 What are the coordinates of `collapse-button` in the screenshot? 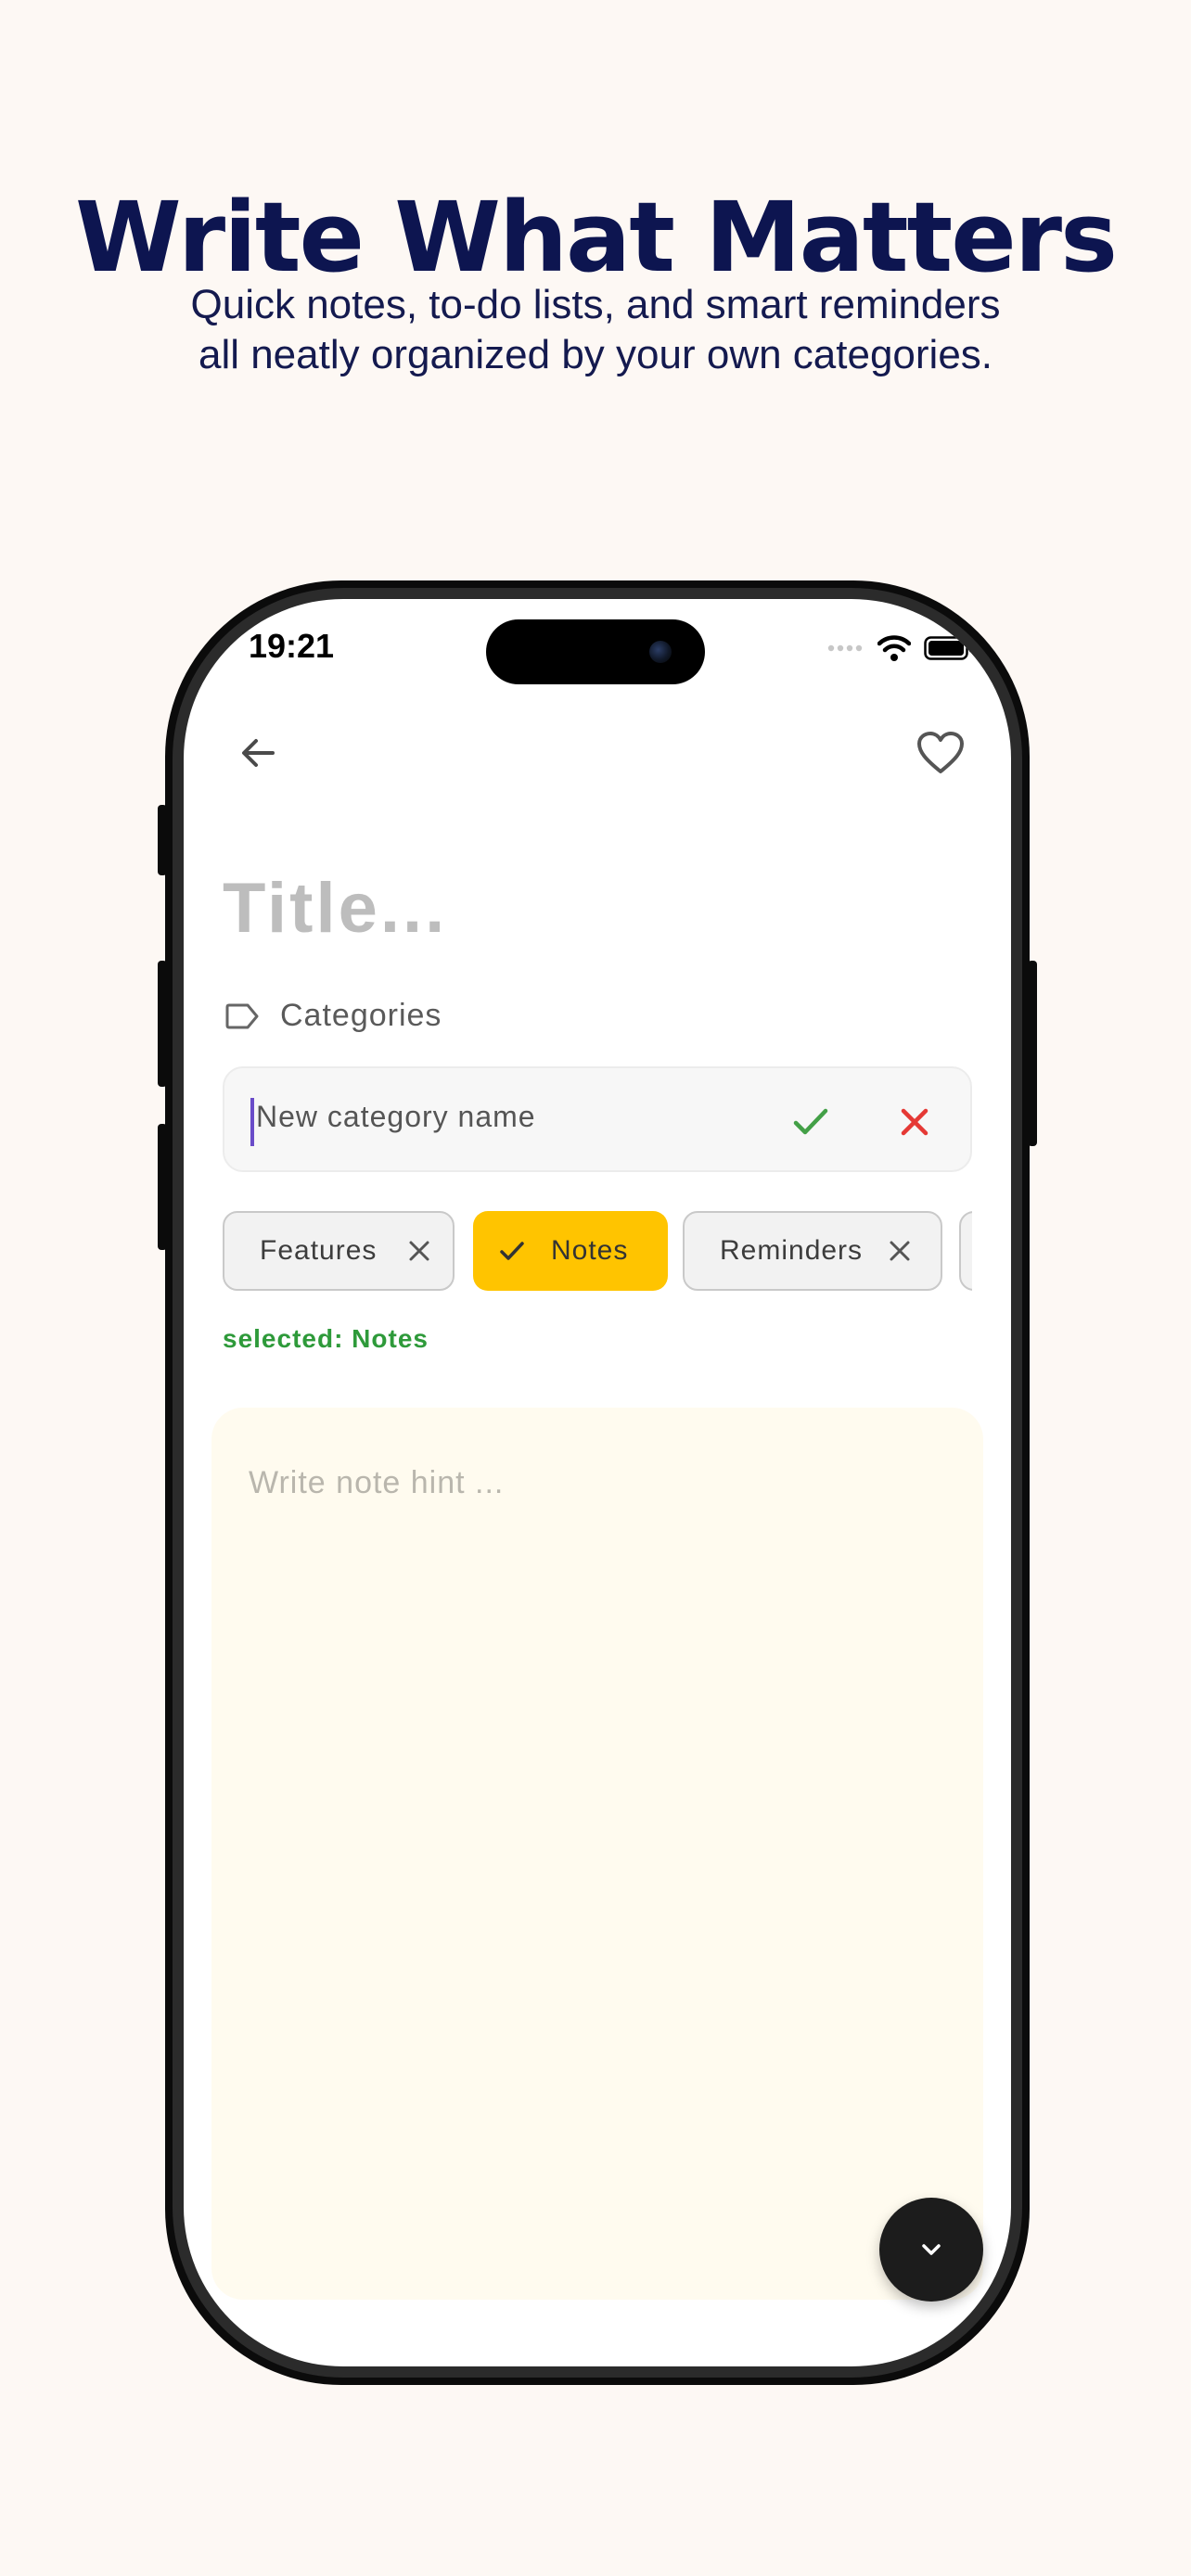 It's located at (931, 2250).